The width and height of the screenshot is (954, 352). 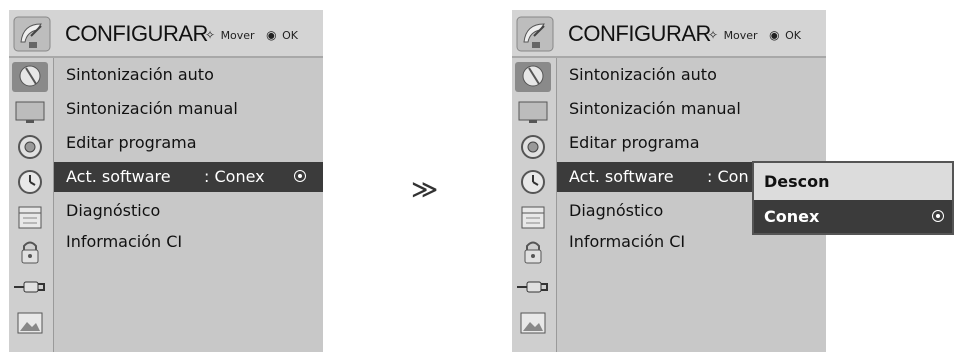 I want to click on option-label: Conex, so click(x=792, y=216).